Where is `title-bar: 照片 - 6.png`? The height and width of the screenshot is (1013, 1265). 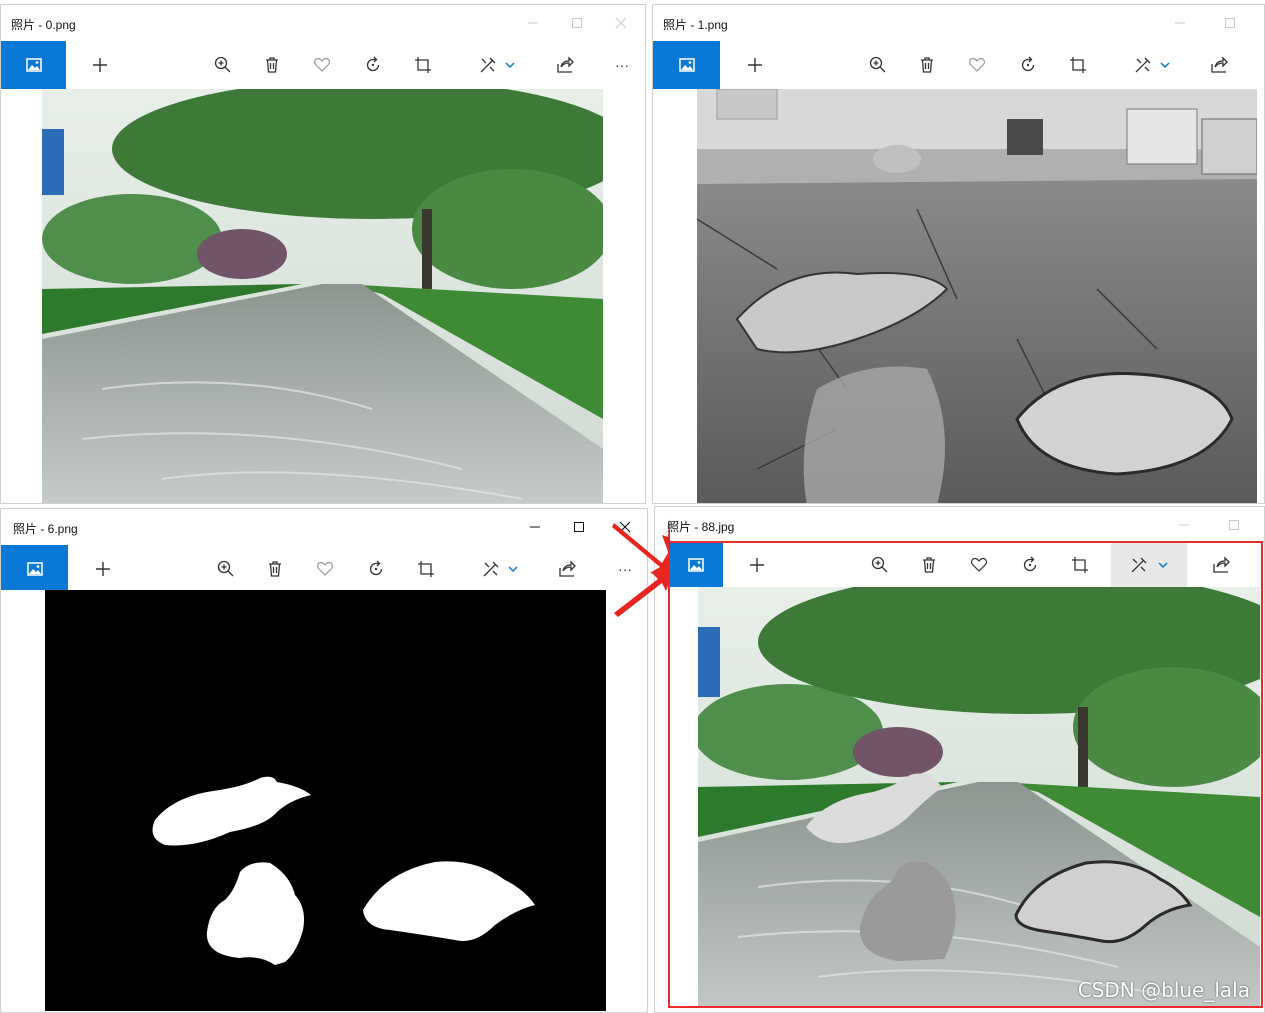 title-bar: 照片 - 6.png is located at coordinates (324, 527).